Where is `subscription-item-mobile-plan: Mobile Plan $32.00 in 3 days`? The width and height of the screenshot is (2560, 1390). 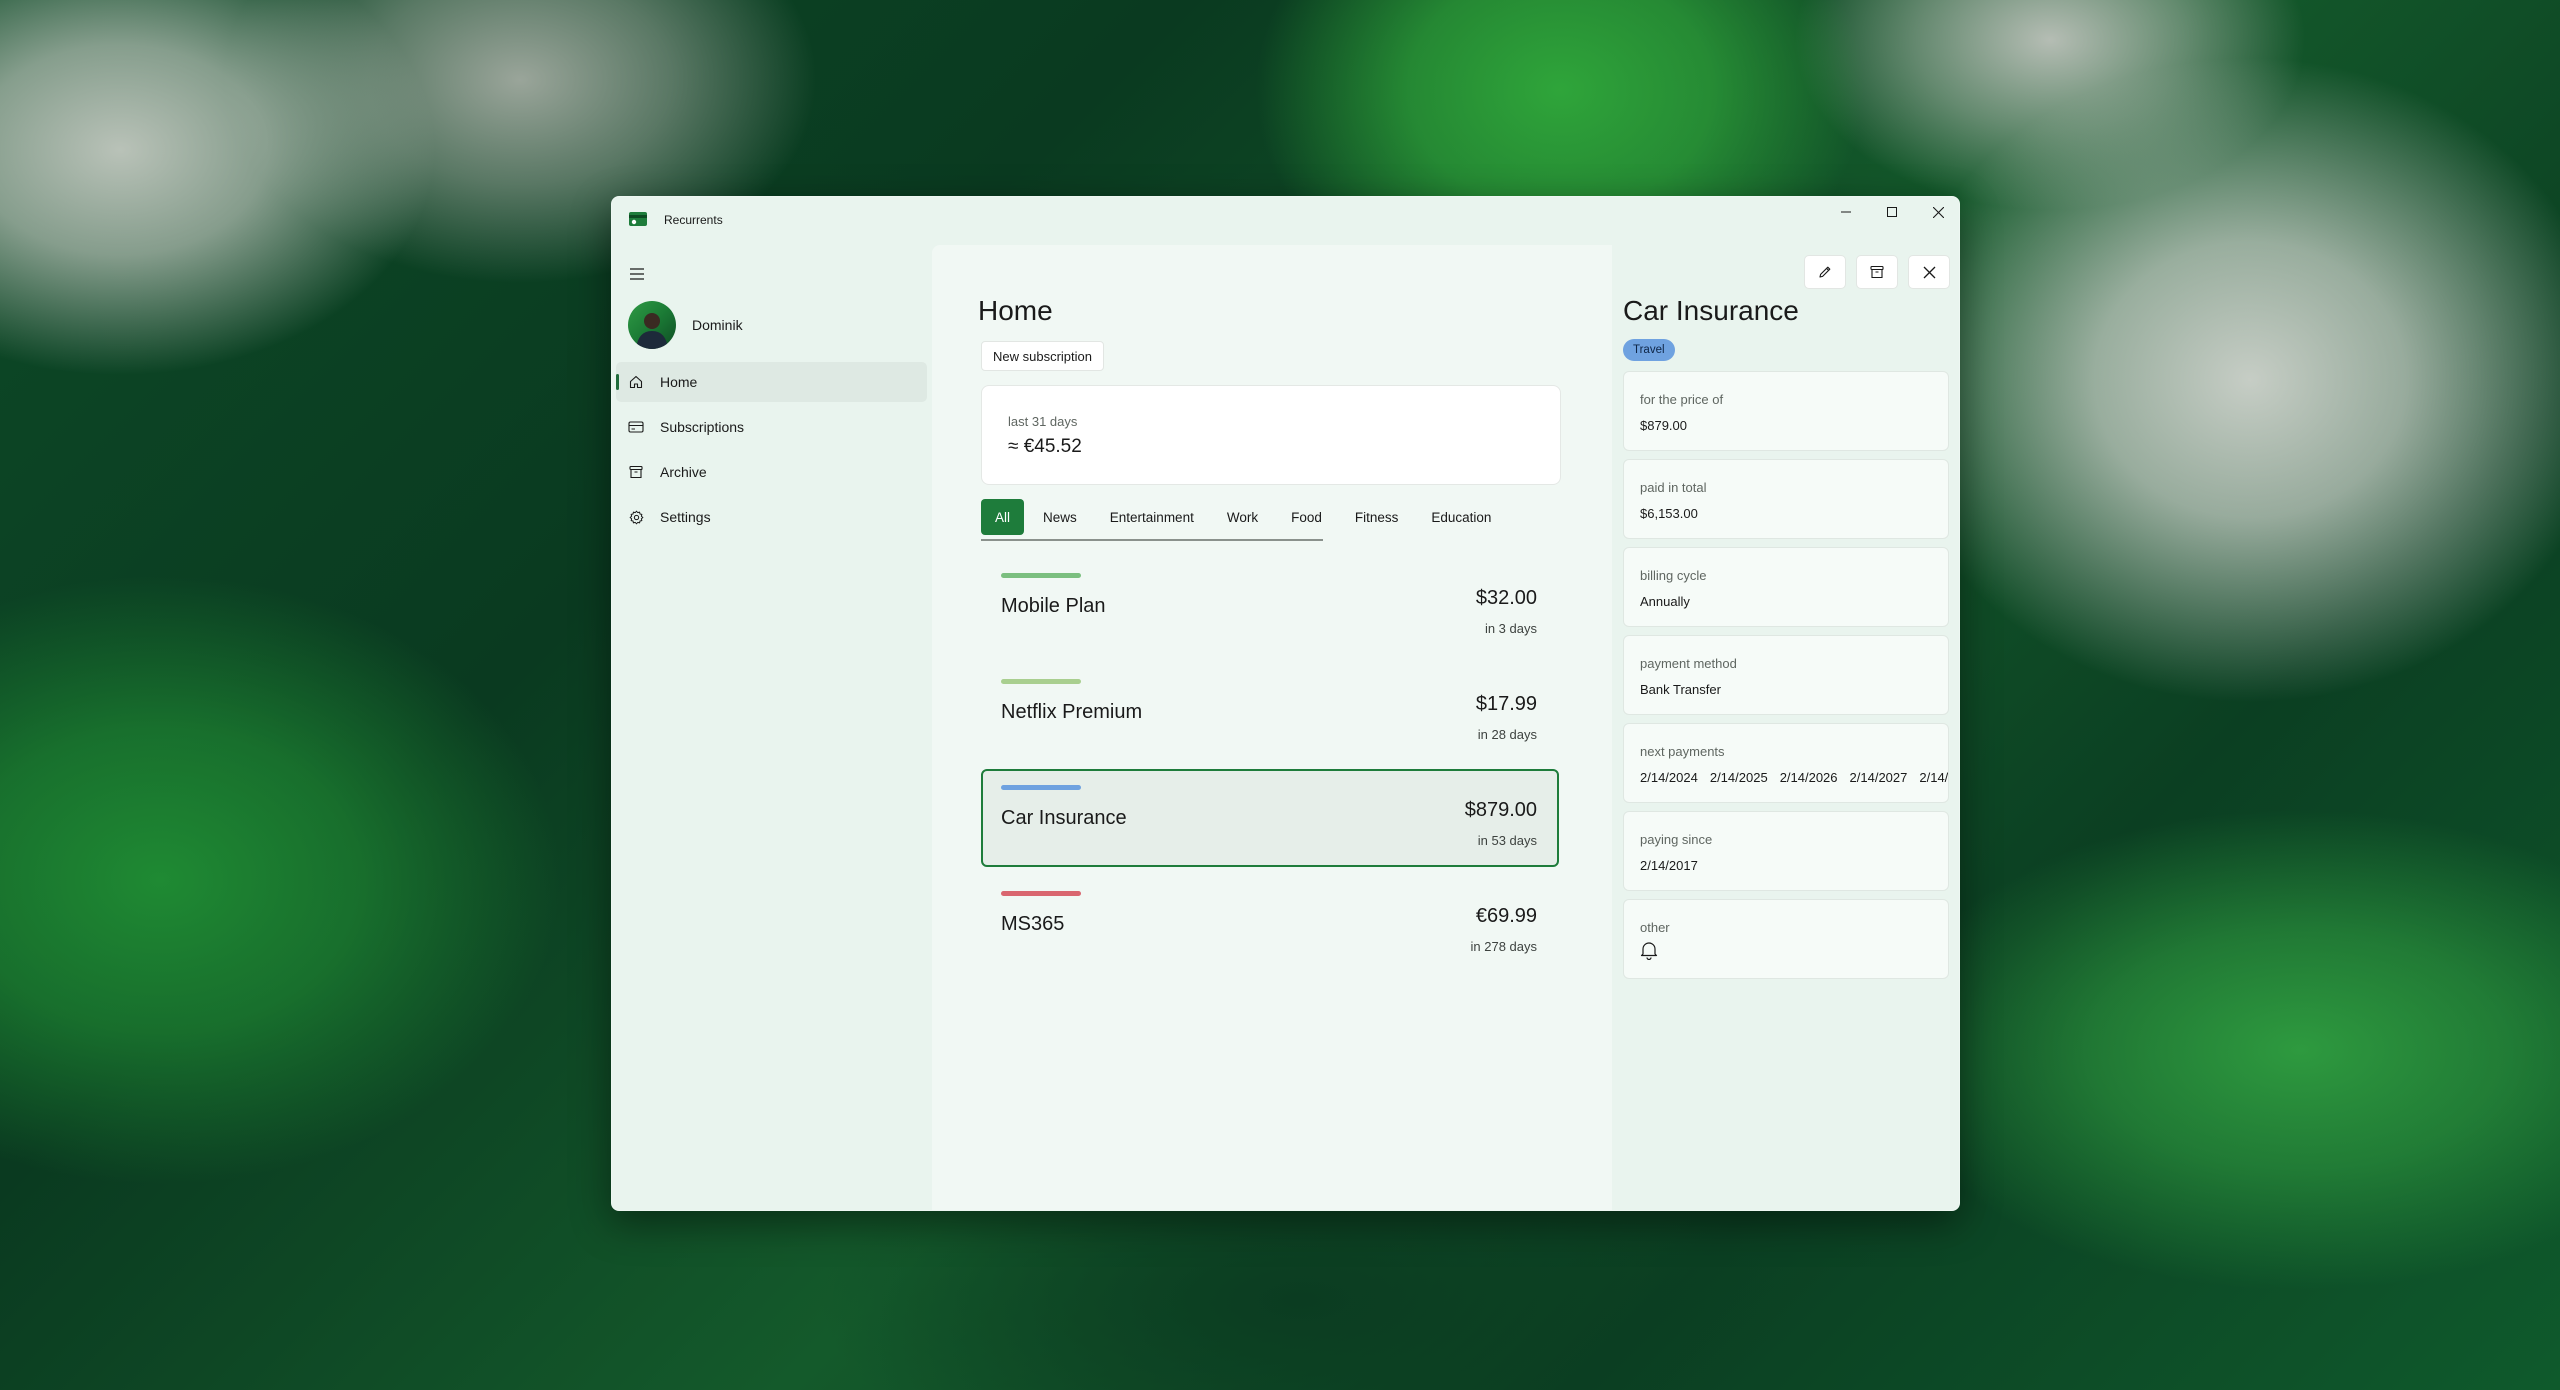
subscription-item-mobile-plan: Mobile Plan $32.00 in 3 days is located at coordinates (1270, 606).